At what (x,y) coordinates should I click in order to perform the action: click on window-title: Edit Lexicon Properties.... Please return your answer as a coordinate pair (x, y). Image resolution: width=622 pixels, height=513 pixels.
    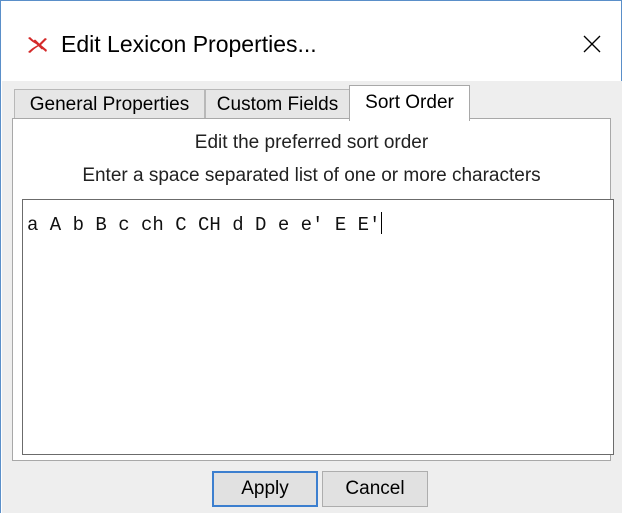
    Looking at the image, I should click on (189, 44).